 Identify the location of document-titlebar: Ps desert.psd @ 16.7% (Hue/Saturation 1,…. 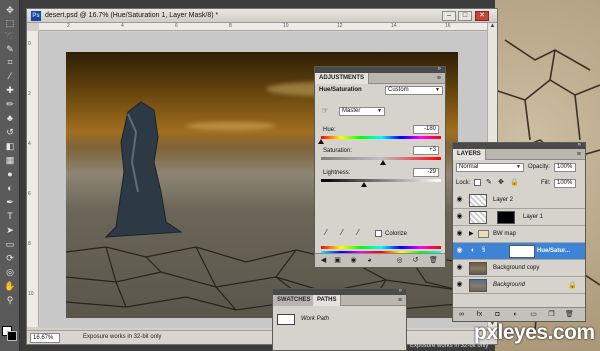
(262, 16).